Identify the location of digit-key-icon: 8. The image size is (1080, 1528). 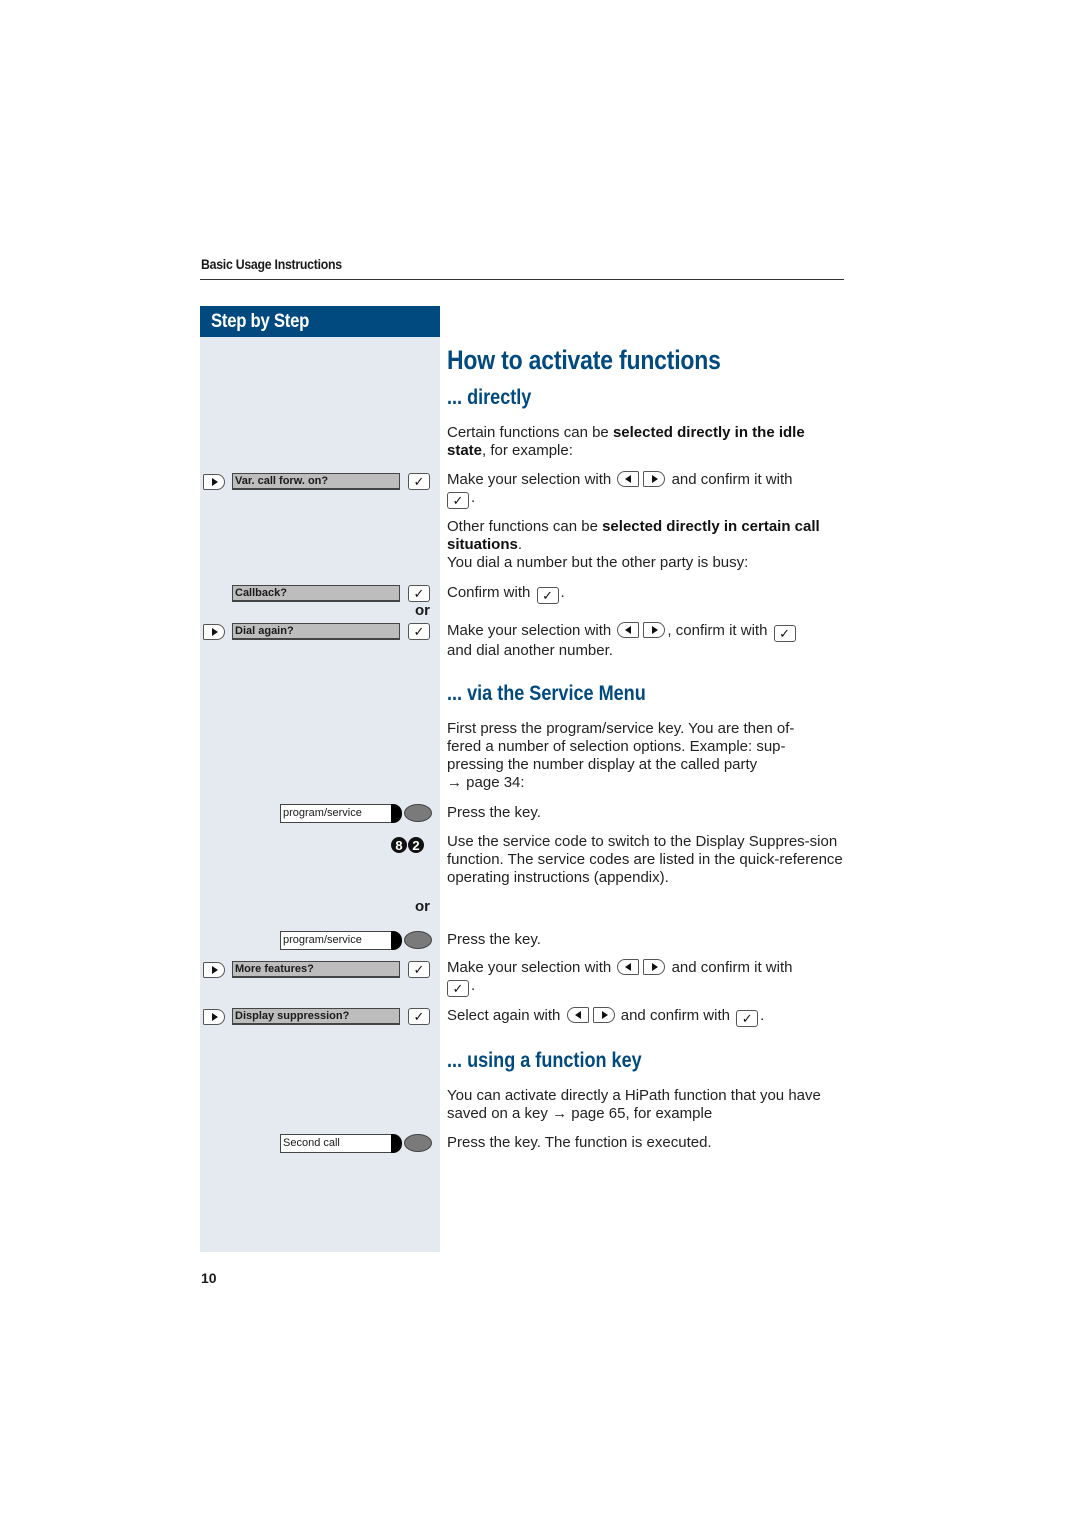
(399, 845).